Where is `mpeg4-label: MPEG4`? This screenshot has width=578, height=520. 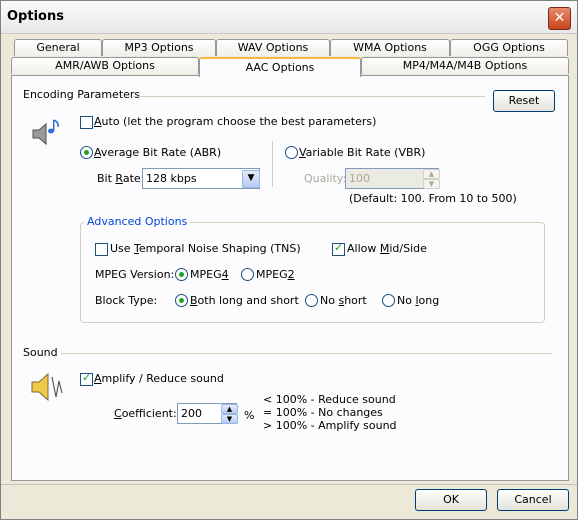
mpeg4-label: MPEG4 is located at coordinates (209, 274).